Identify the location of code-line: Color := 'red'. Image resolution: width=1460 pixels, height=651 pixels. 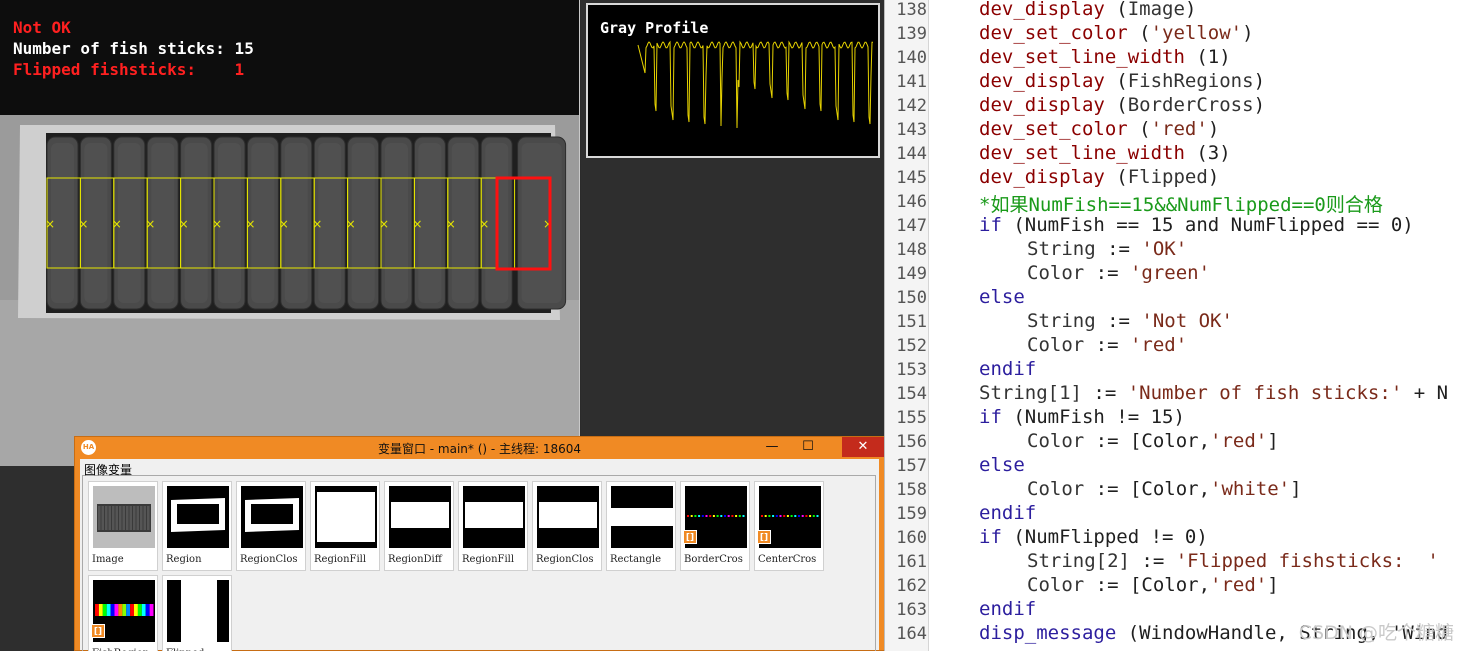
(1107, 345).